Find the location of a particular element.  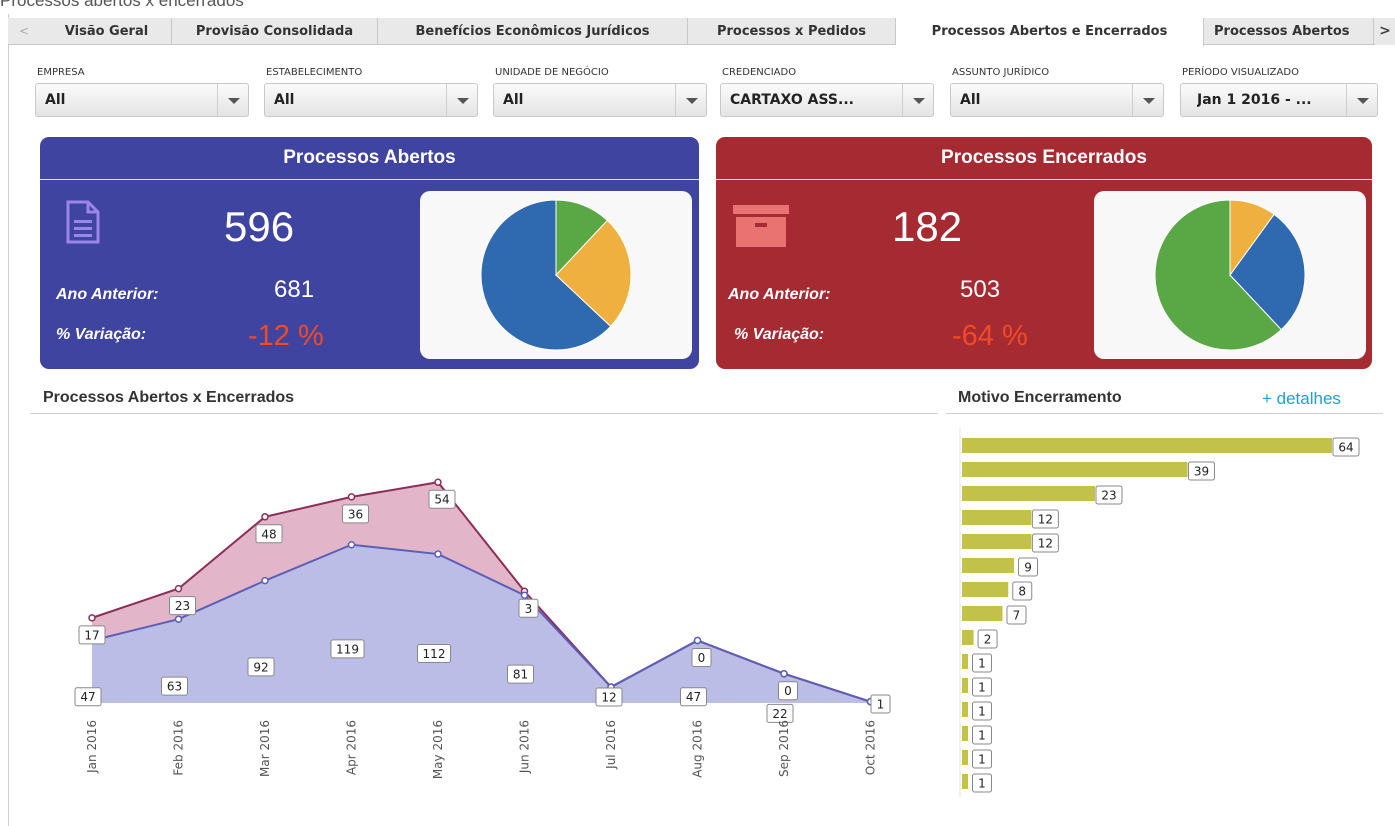

filter-label-periodo: PERÍODO VISUALIZADO is located at coordinates (1240, 72).